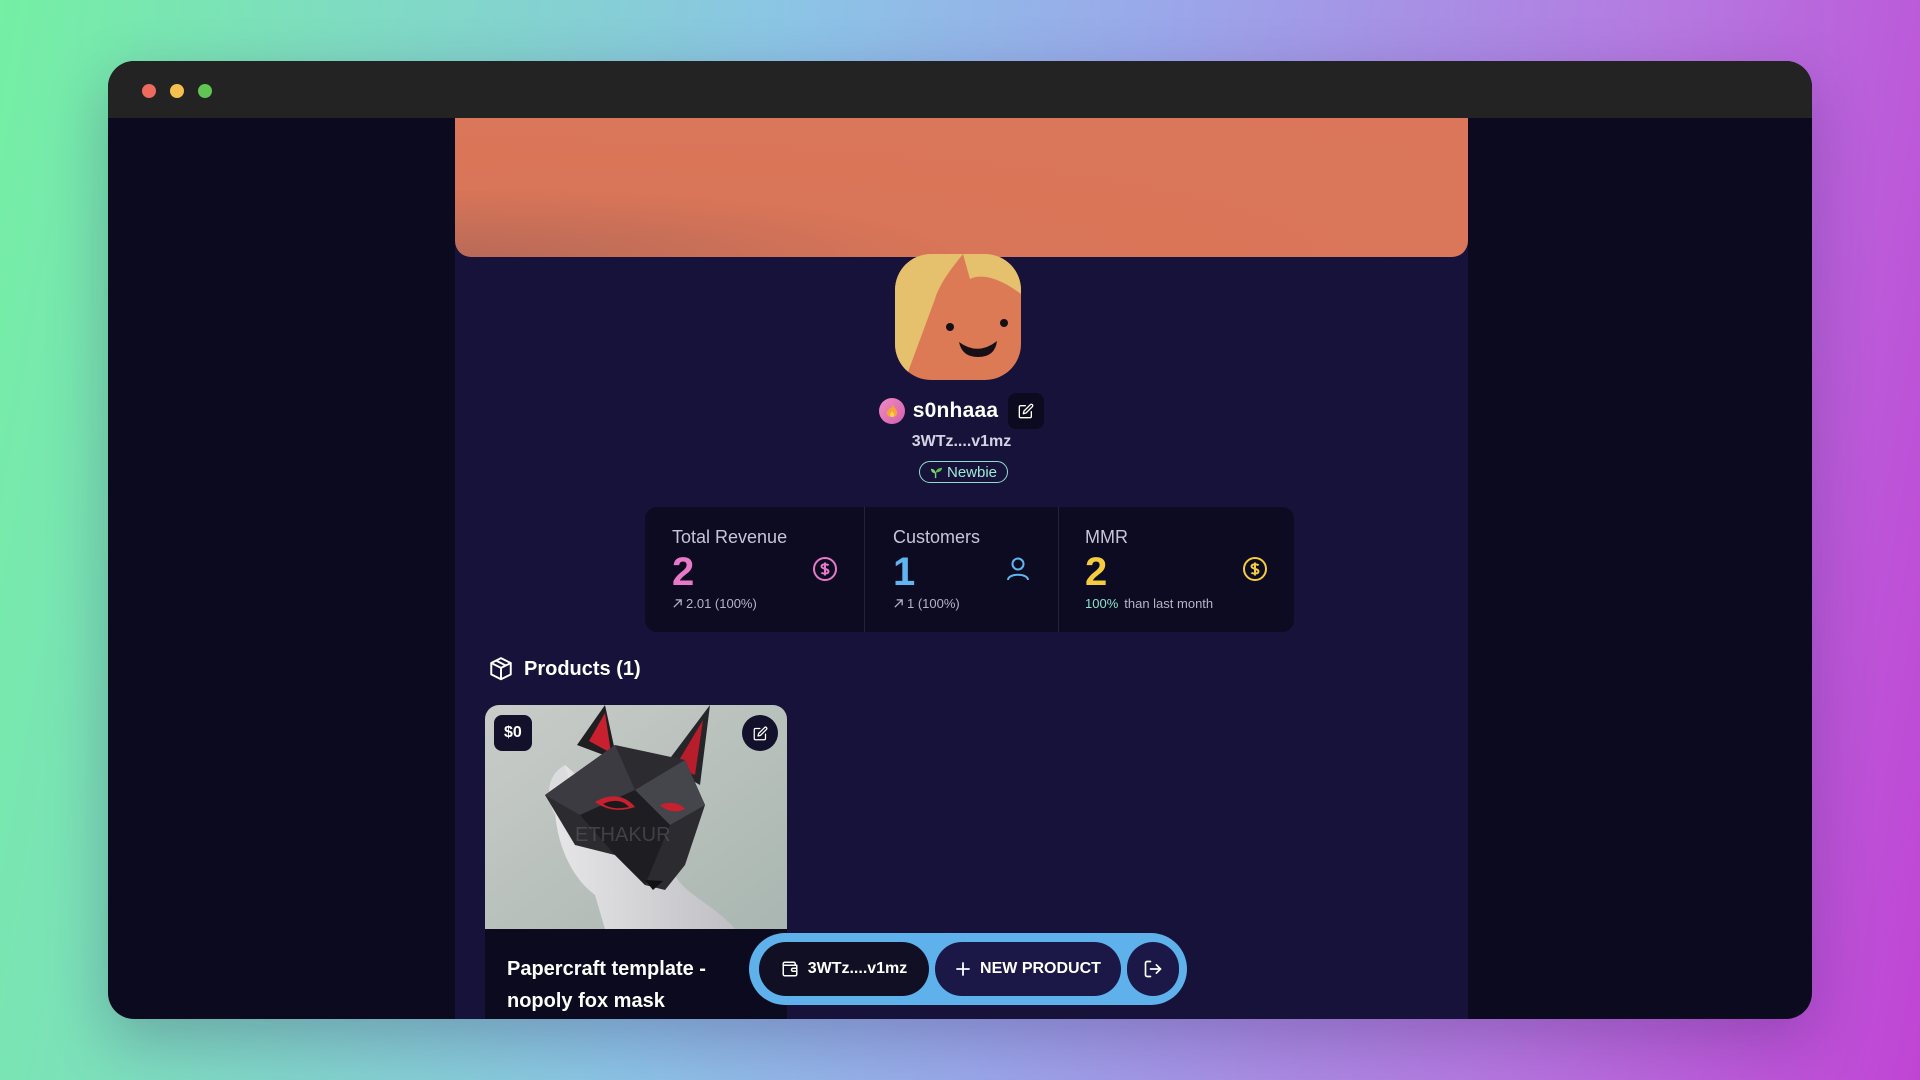 The height and width of the screenshot is (1080, 1920). What do you see at coordinates (205, 91) in the screenshot?
I see `maximize-window-button` at bounding box center [205, 91].